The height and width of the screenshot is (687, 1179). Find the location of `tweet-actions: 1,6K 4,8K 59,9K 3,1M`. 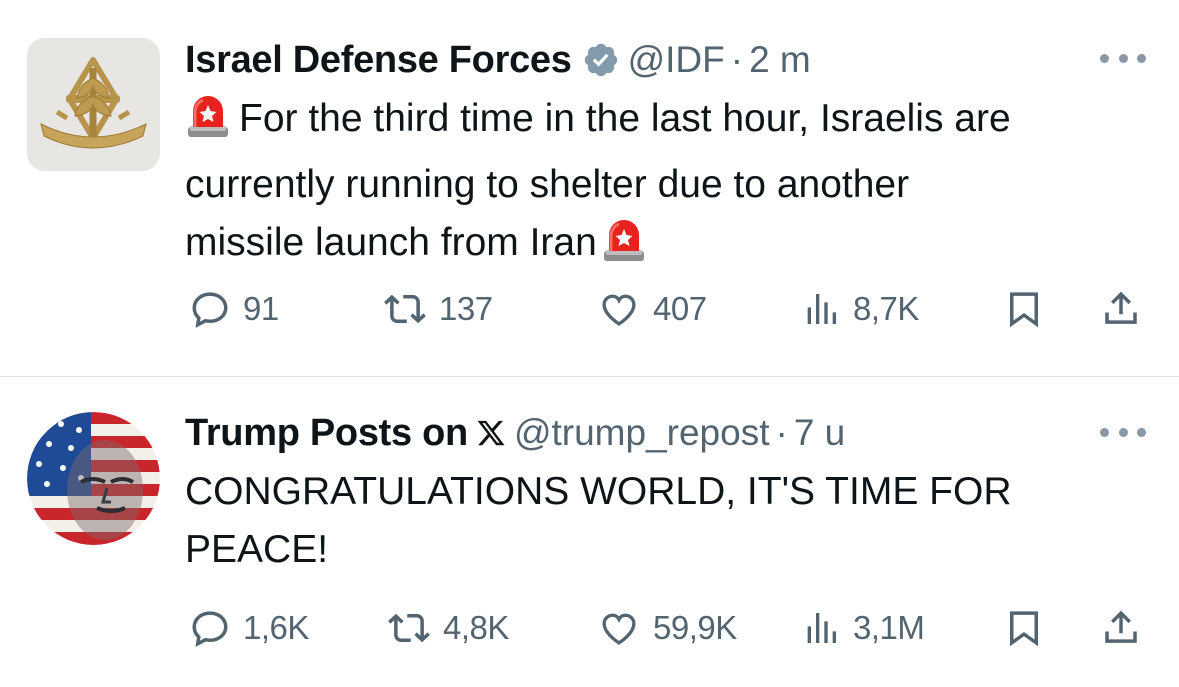

tweet-actions: 1,6K 4,8K 59,9K 3,1M is located at coordinates (665, 628).